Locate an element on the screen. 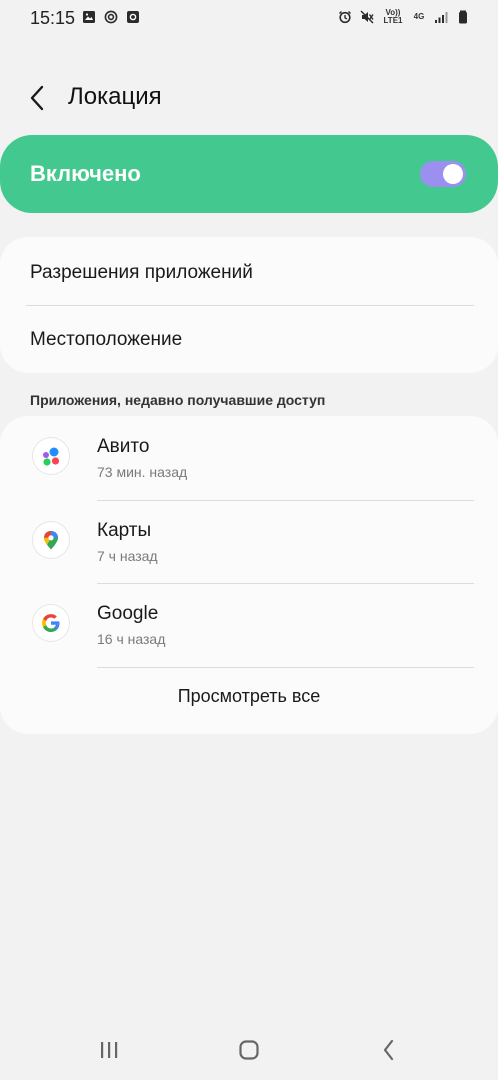  recents-button is located at coordinates (109, 1050).